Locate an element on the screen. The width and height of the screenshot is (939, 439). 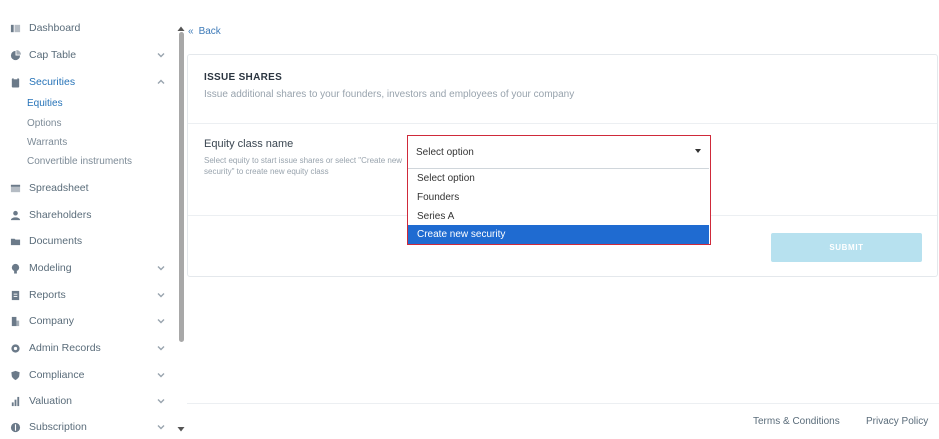
select-option: Select option is located at coordinates (558, 178).